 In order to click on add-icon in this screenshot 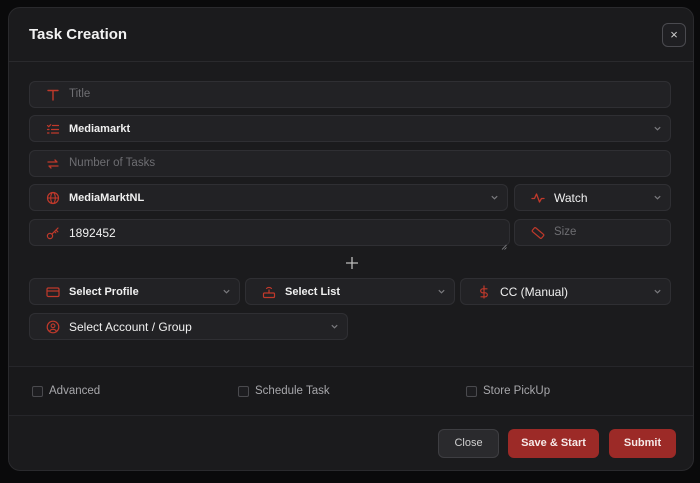, I will do `click(352, 263)`.